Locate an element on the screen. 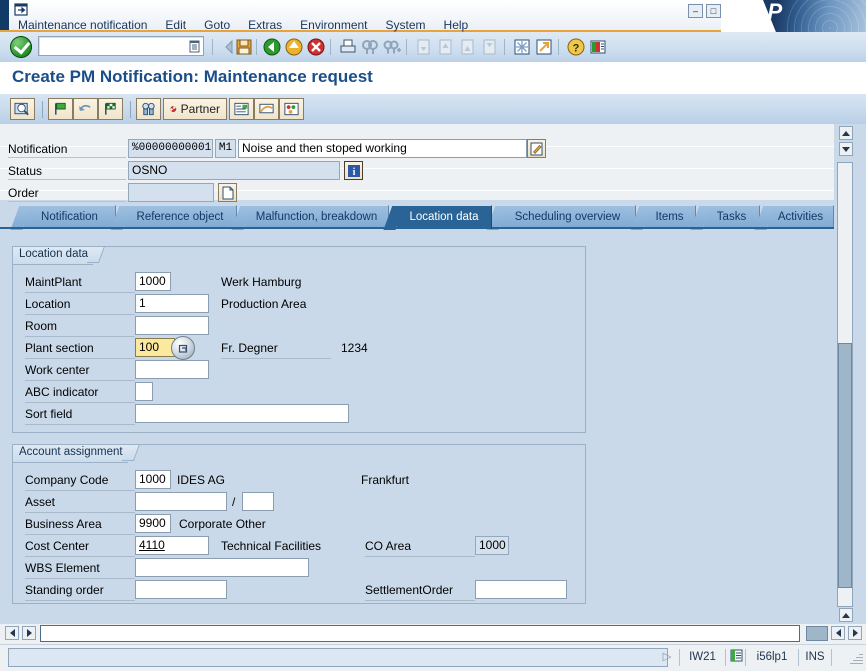  notification-description-field: Noise and then stoped working is located at coordinates (382, 148).